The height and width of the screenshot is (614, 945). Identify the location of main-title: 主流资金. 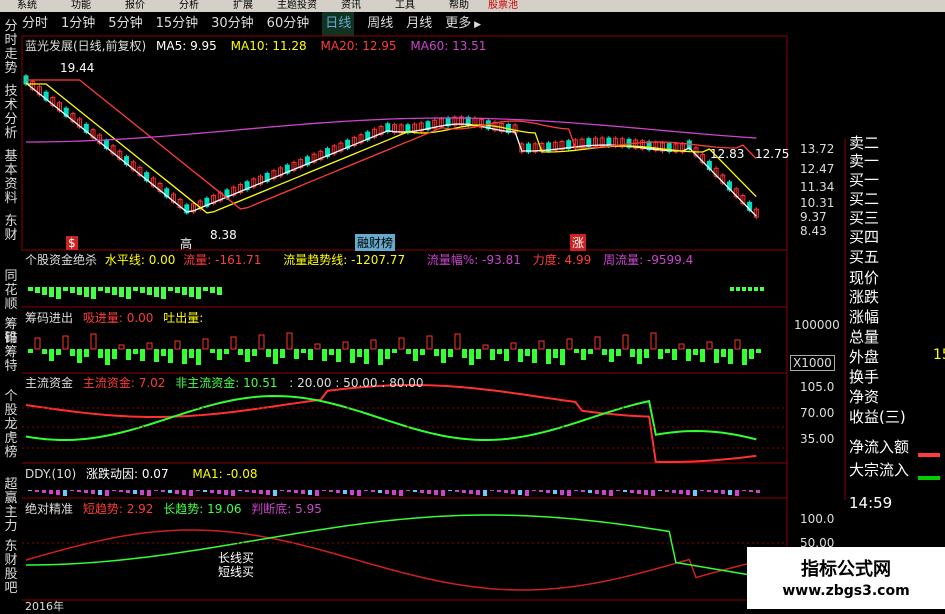
(49, 383).